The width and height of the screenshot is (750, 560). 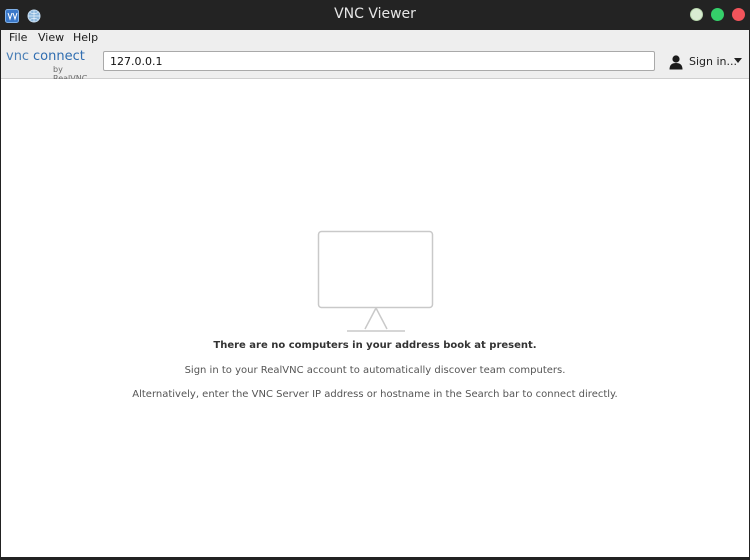 I want to click on user-icon, so click(x=676, y=62).